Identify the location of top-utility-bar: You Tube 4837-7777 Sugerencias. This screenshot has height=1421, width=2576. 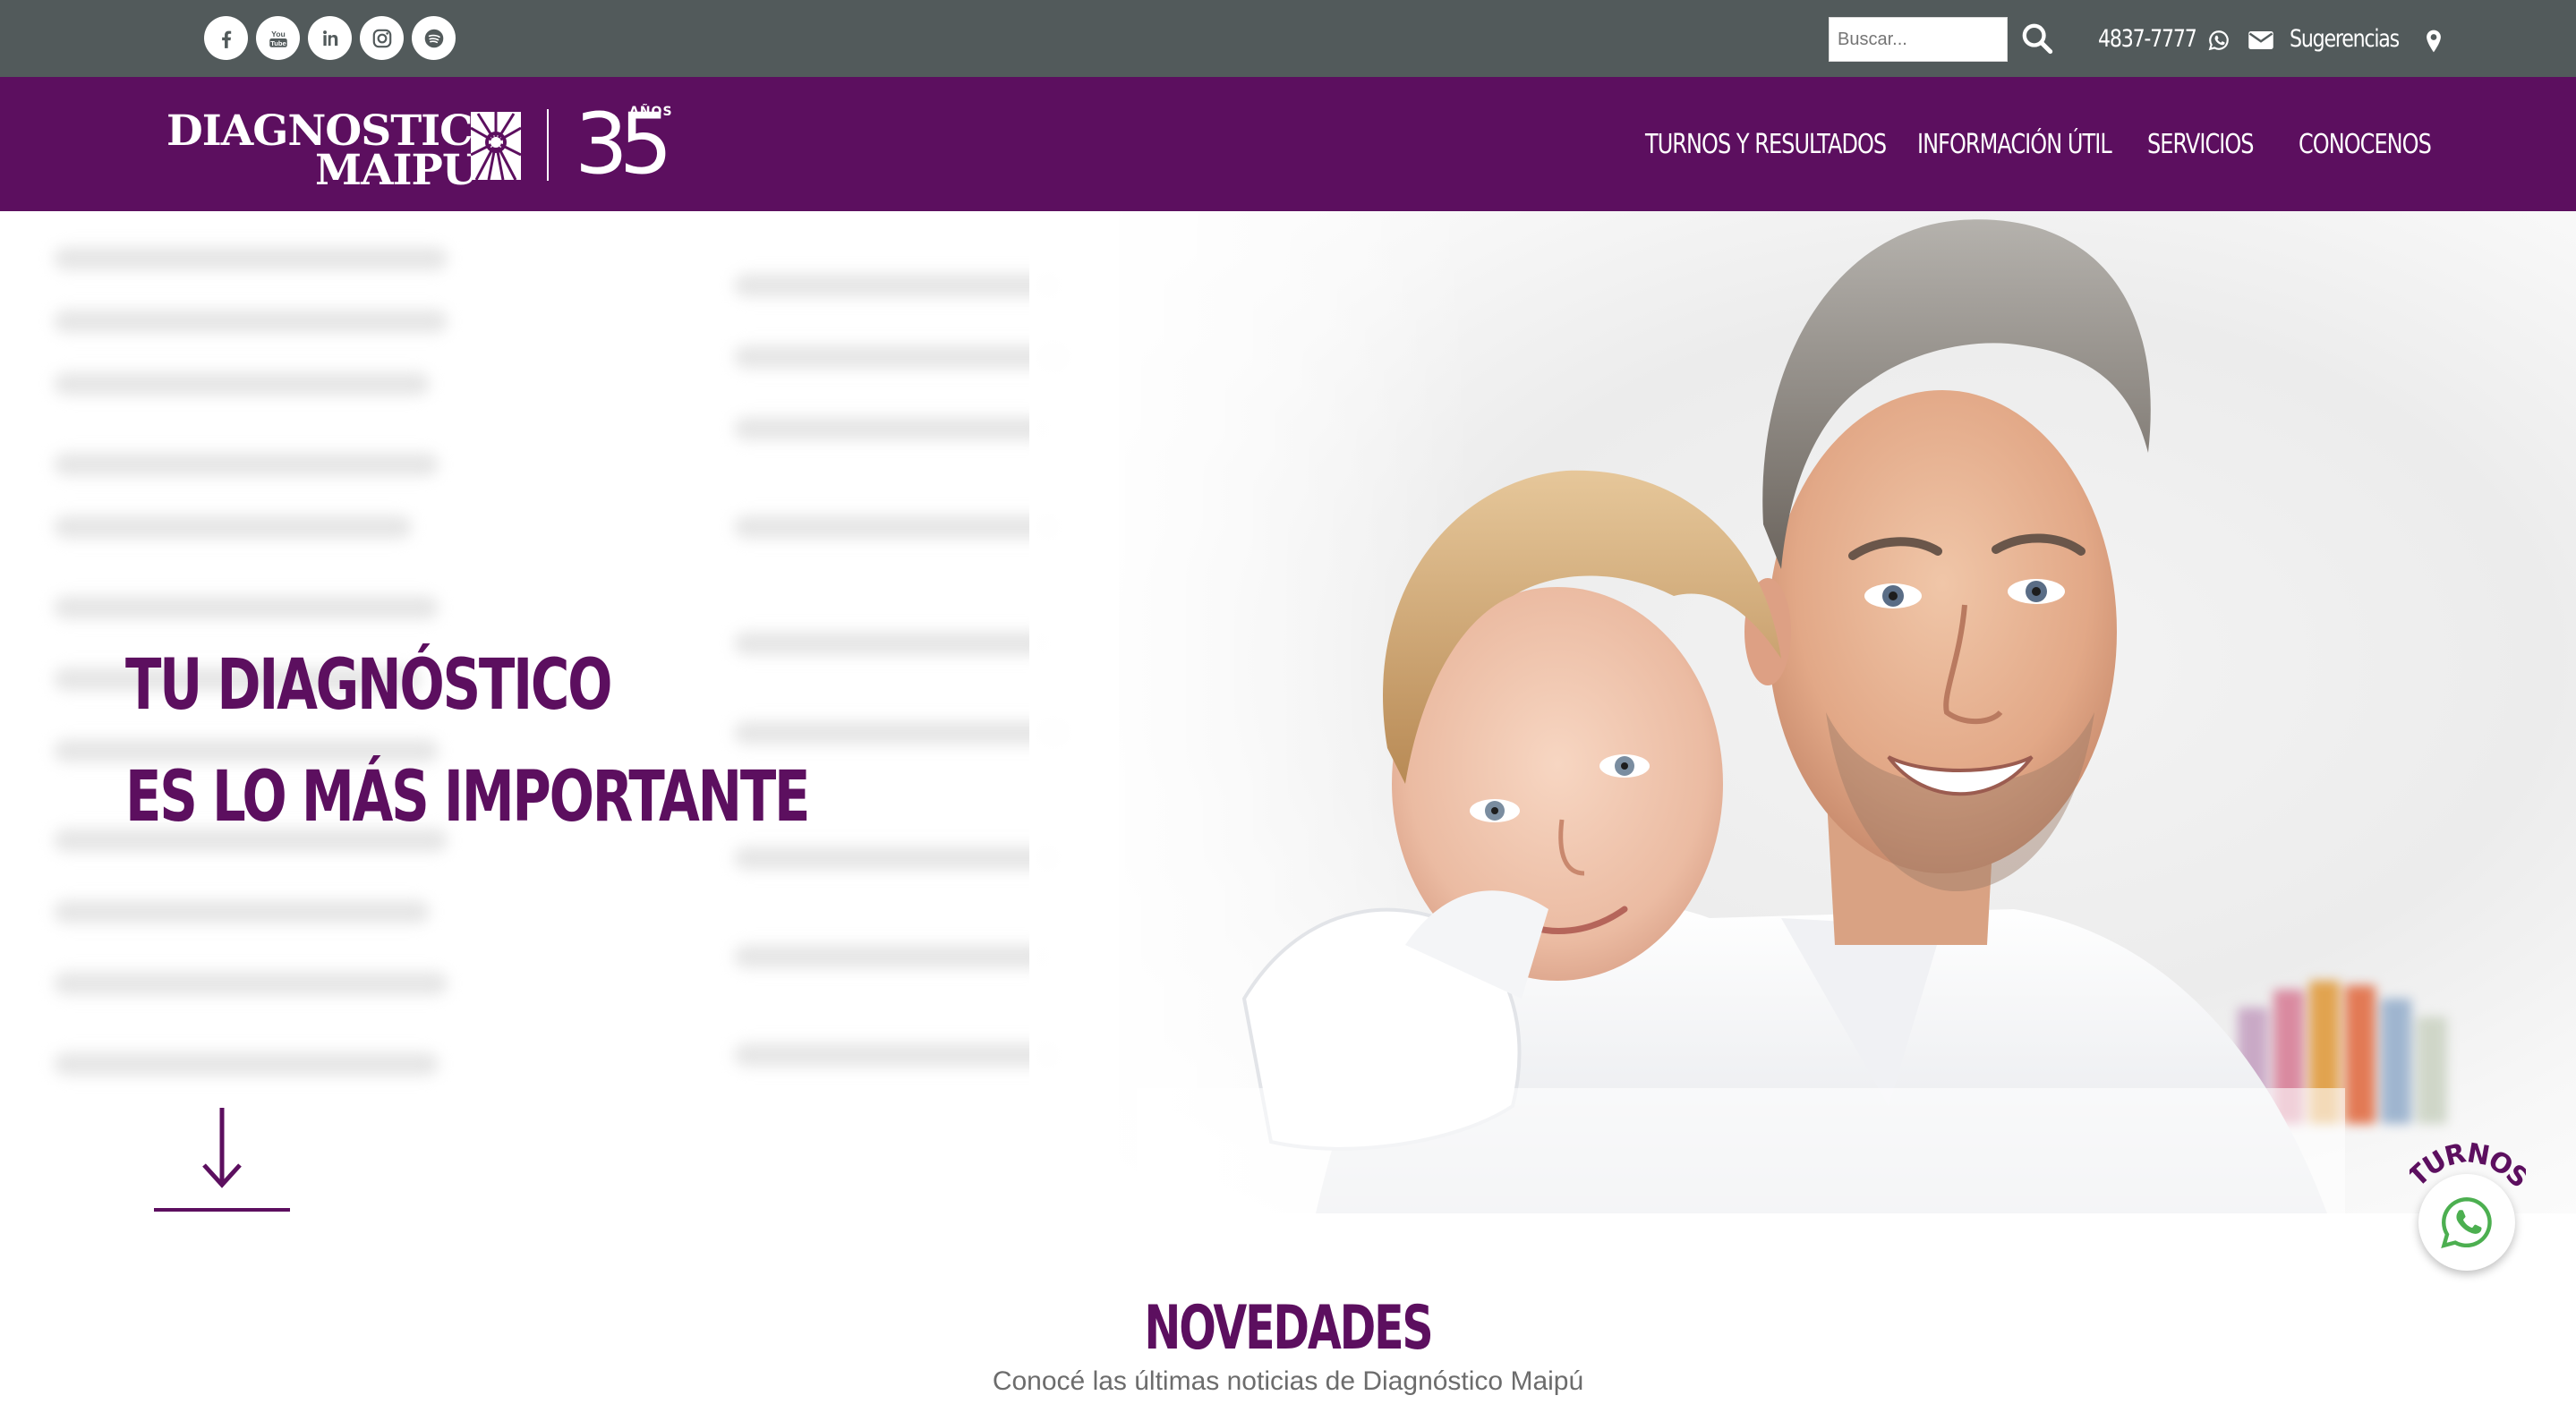
(1288, 38).